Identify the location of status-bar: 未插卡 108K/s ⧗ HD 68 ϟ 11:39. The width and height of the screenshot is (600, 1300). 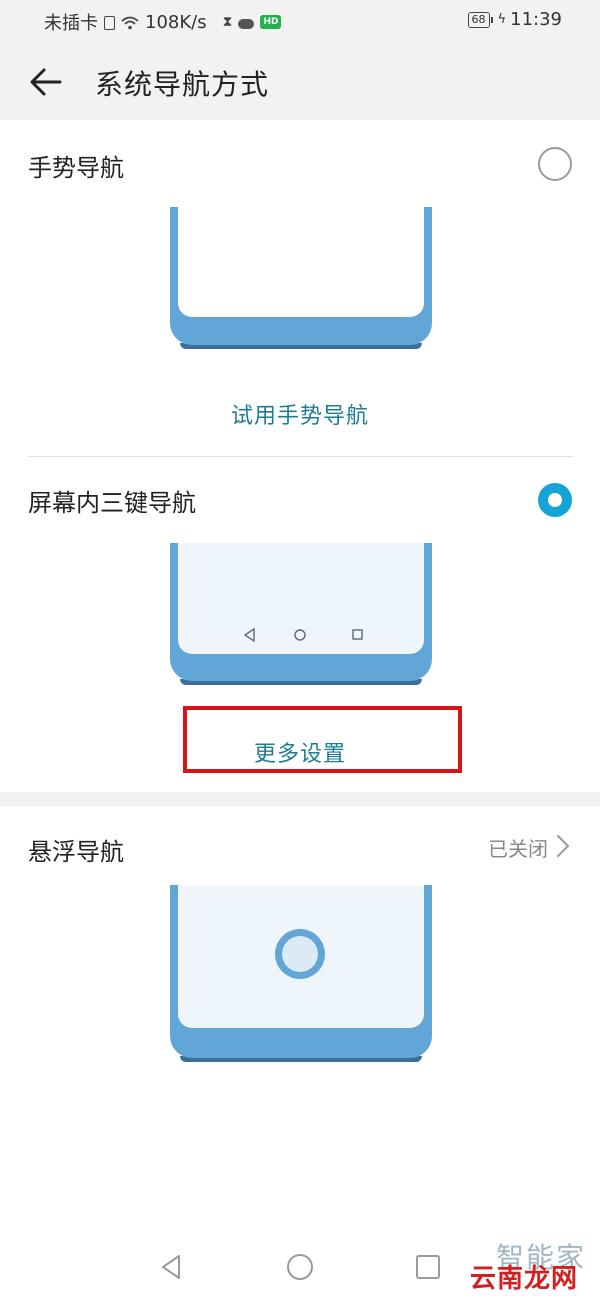
(300, 21).